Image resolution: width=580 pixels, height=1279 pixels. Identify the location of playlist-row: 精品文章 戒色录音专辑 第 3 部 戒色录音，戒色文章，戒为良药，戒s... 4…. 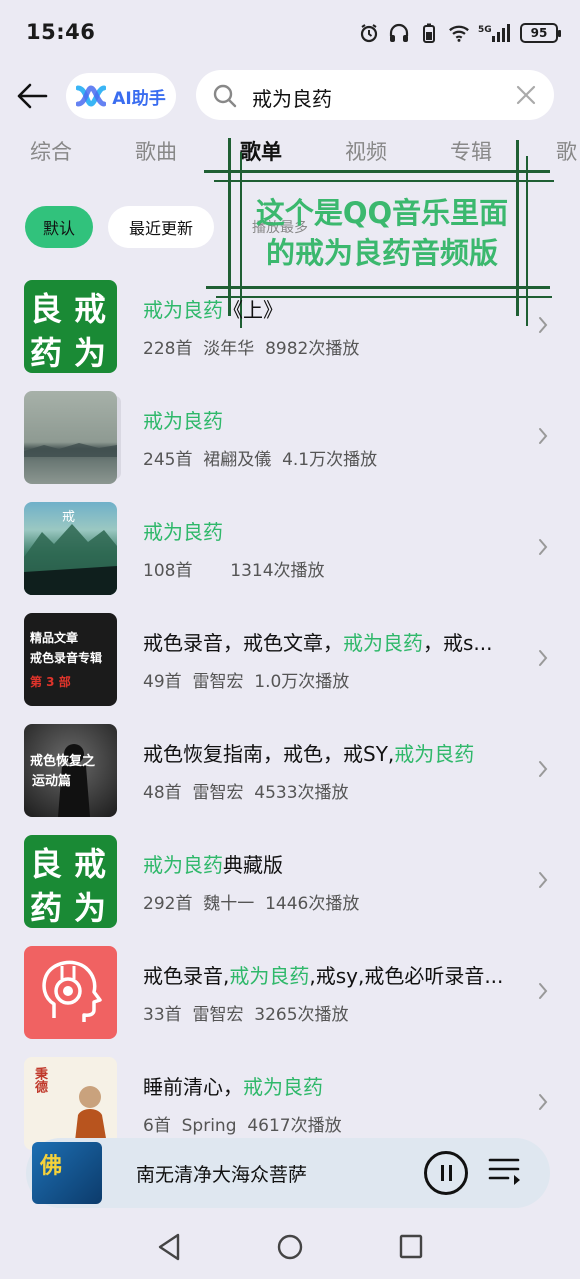
(290, 659).